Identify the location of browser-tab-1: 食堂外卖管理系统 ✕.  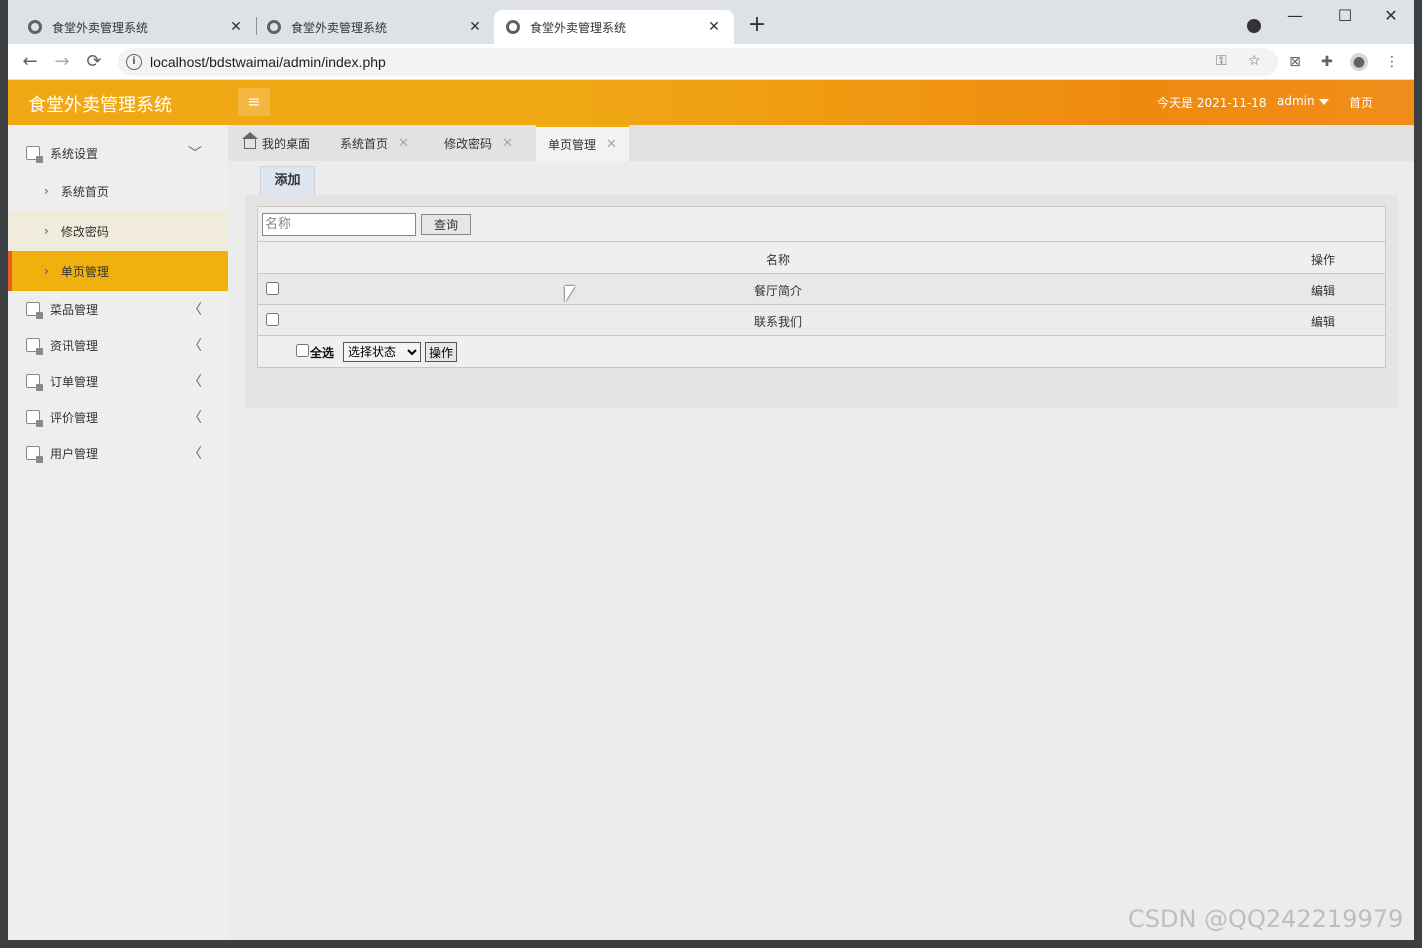
(136, 27).